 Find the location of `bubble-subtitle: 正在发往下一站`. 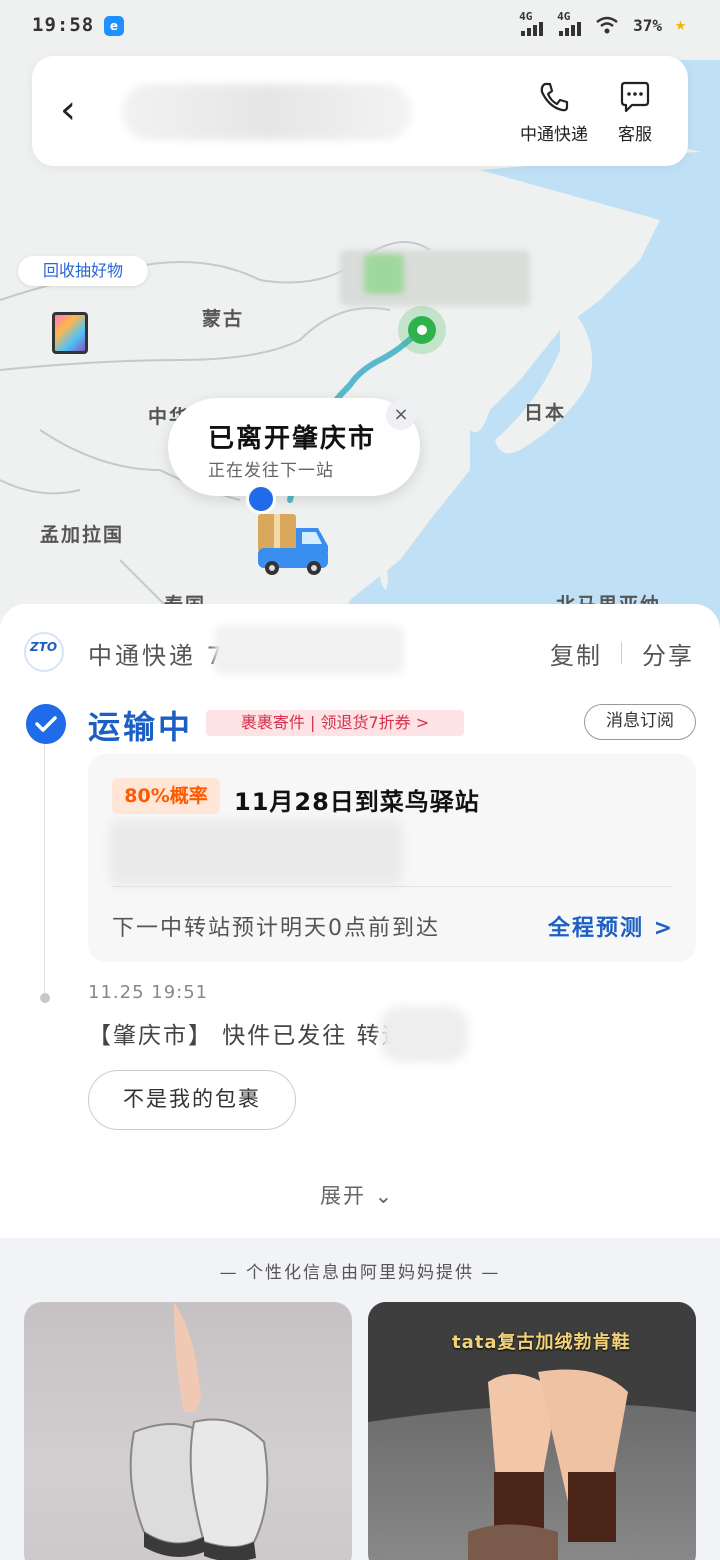

bubble-subtitle: 正在发往下一站 is located at coordinates (271, 471).